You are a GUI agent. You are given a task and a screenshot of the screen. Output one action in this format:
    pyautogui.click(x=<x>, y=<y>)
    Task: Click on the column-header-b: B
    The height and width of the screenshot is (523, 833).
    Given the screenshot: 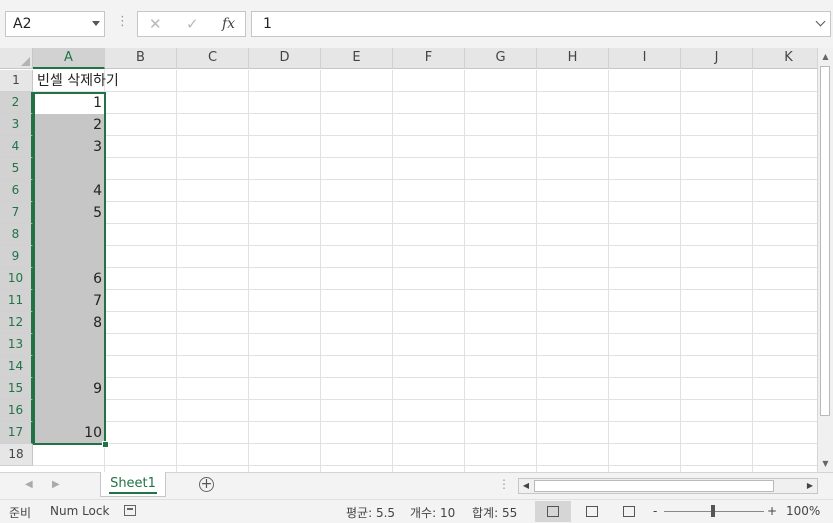 What is the action you would take?
    pyautogui.click(x=141, y=58)
    